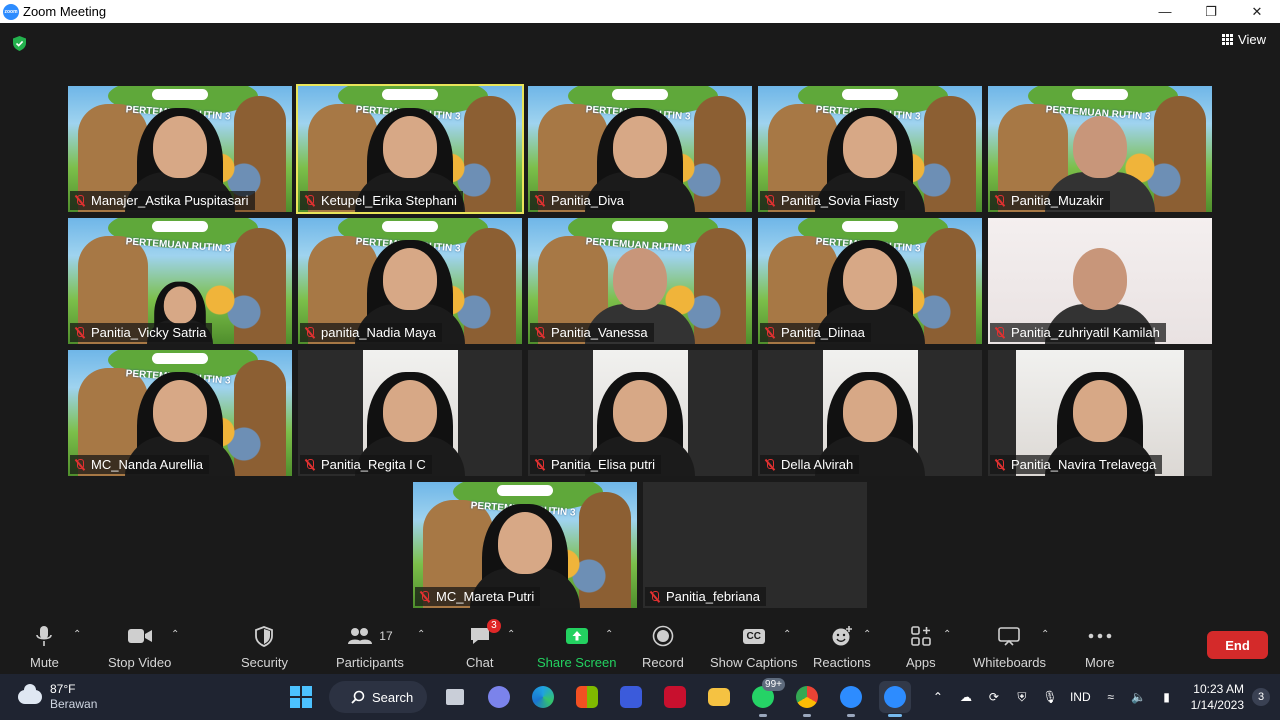 The image size is (1280, 720). What do you see at coordinates (180, 413) in the screenshot?
I see `participant-video-tile: PERTEMUAN RUTIN 3 MC_Nanda Aurellia` at bounding box center [180, 413].